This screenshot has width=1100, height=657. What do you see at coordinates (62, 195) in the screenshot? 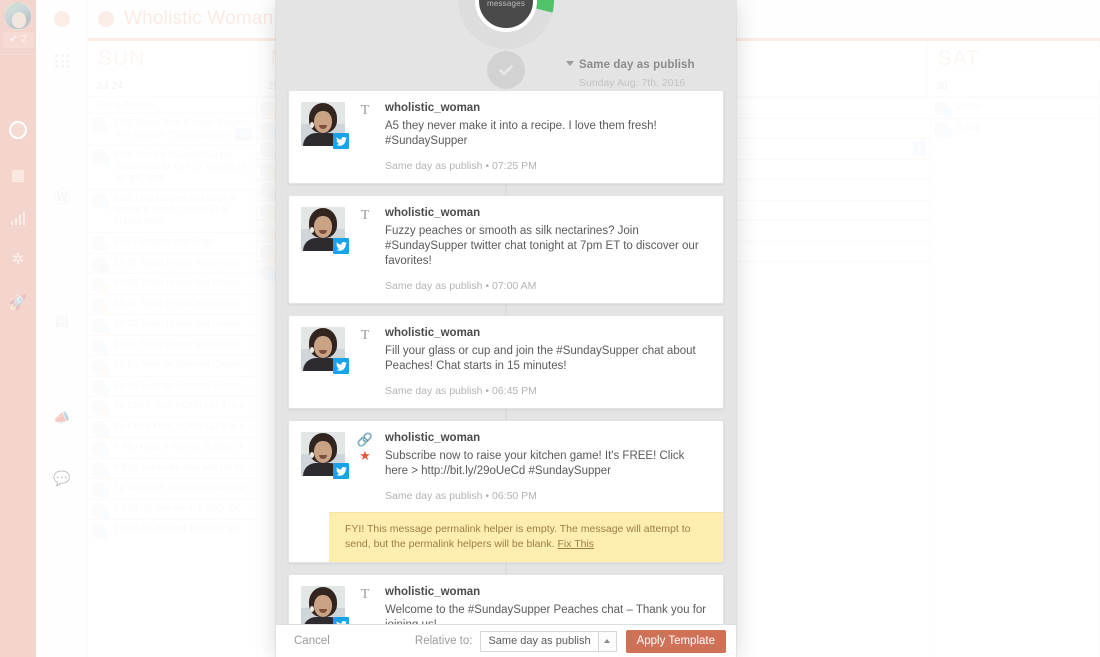
I see `sidebar-item-wordpress: Ⓦ` at bounding box center [62, 195].